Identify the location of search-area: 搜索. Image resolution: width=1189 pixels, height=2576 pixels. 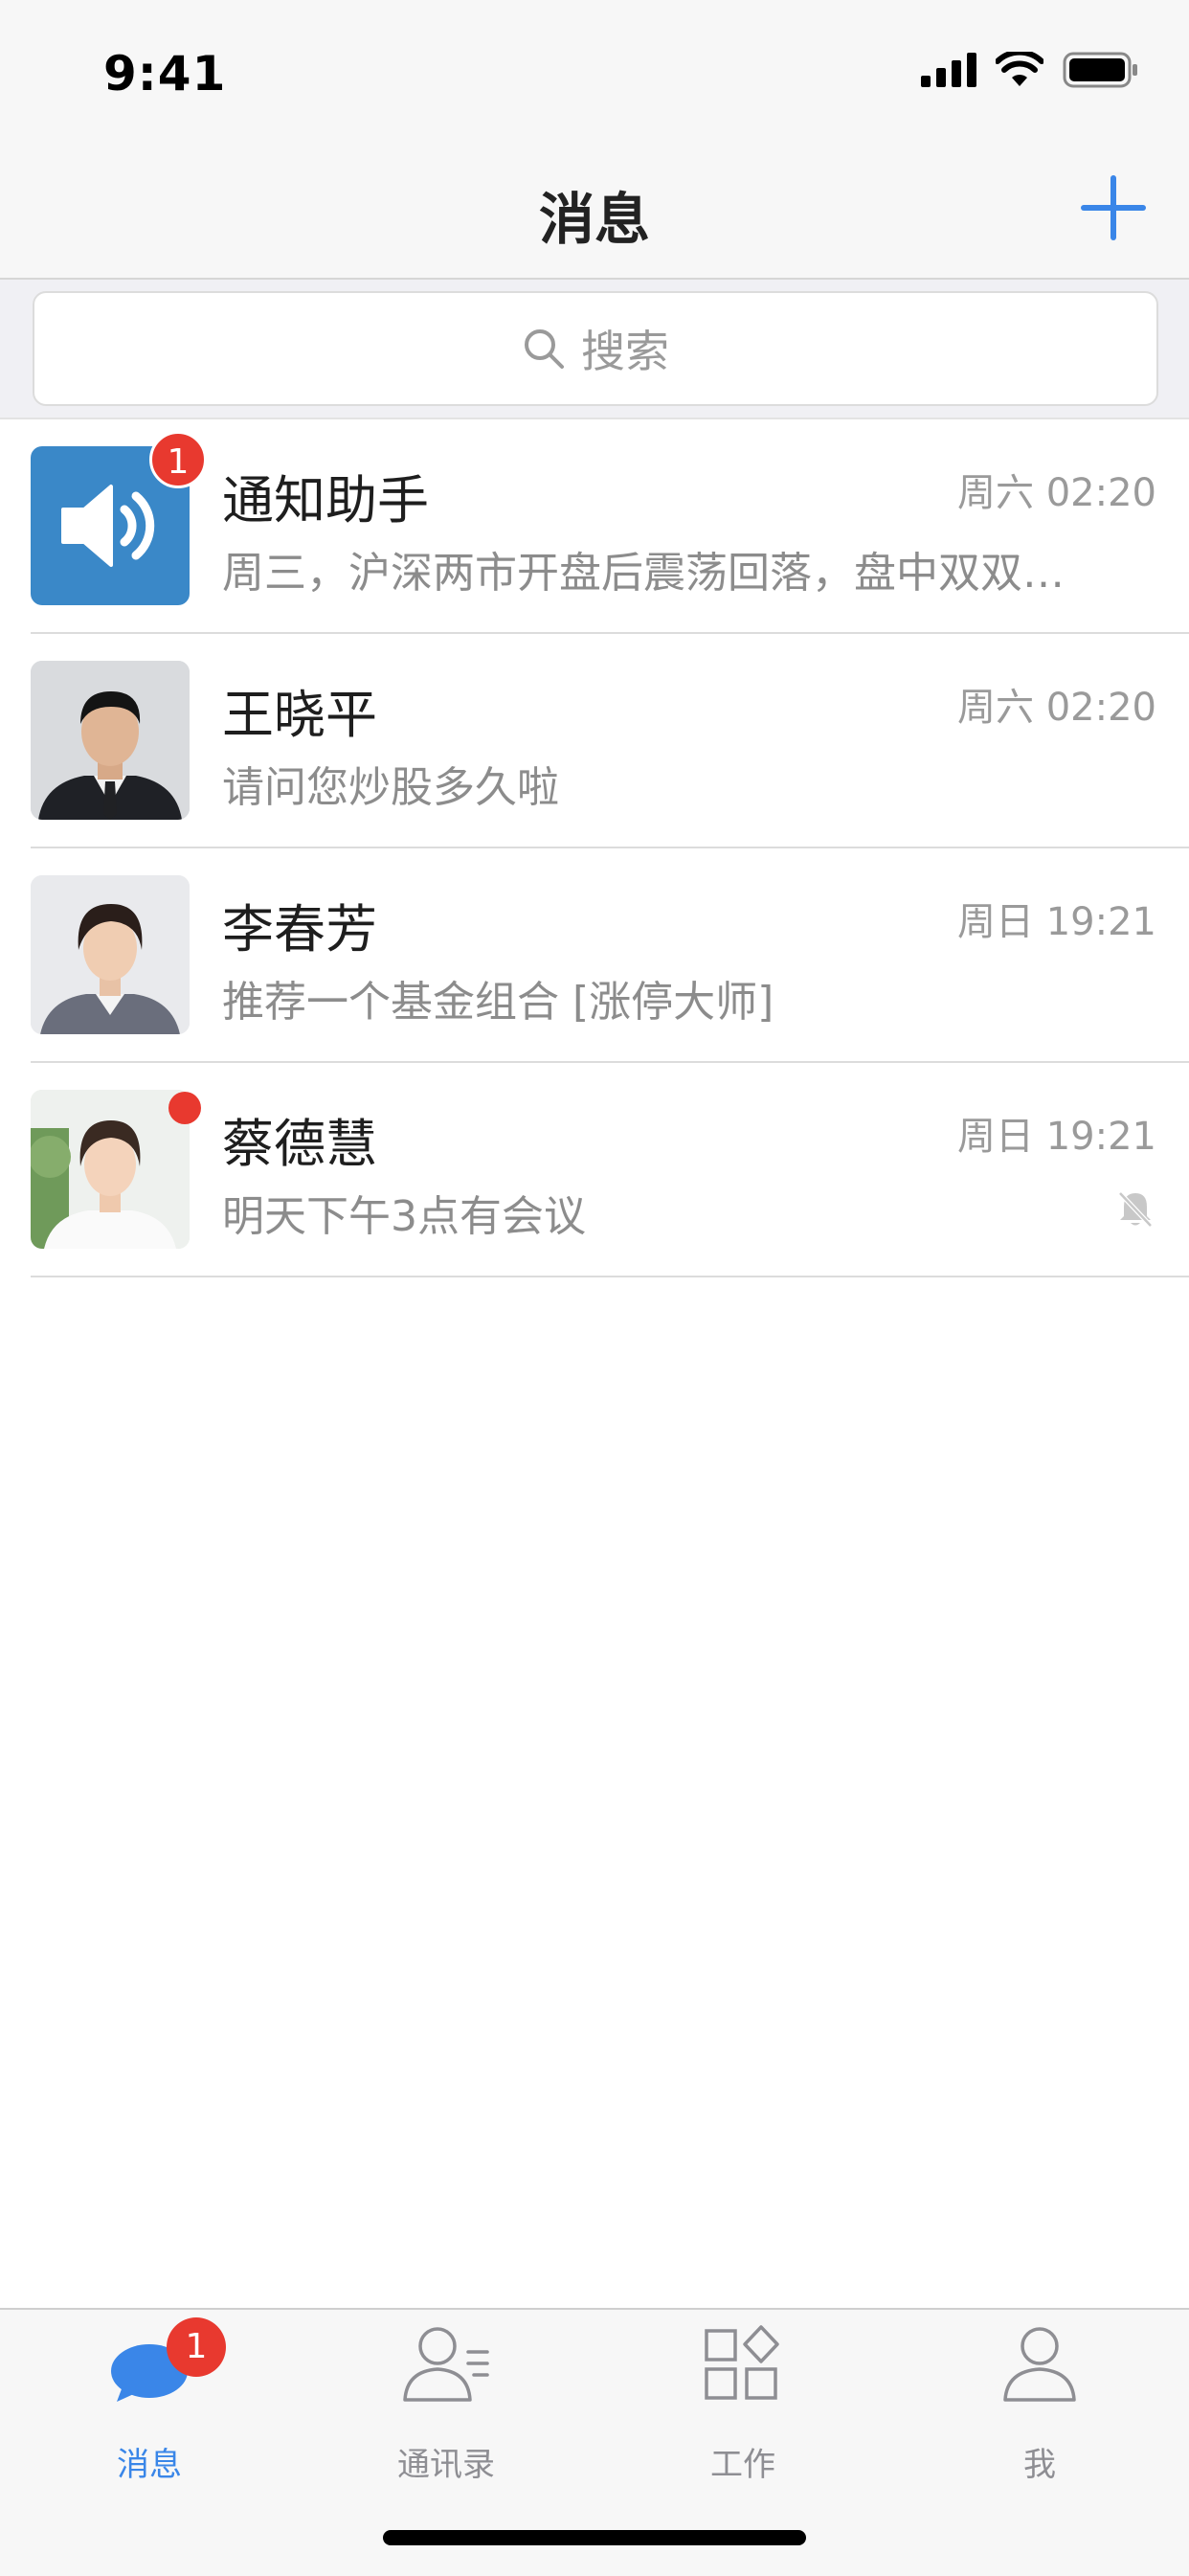
(594, 349).